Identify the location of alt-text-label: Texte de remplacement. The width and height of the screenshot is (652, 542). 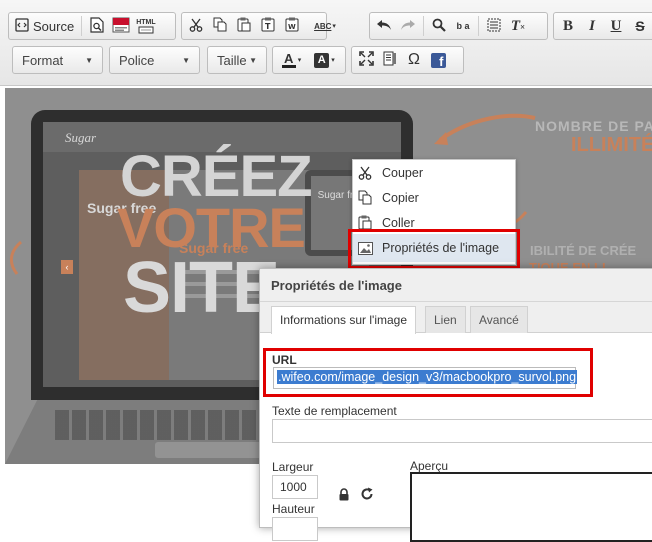
(334, 411).